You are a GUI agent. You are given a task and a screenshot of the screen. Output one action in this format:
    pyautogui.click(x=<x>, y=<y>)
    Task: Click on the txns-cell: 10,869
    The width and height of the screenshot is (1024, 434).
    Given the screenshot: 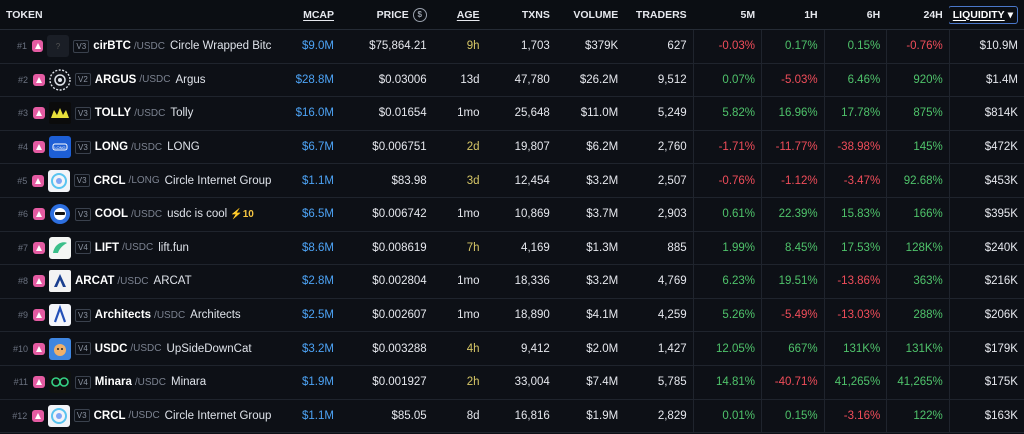 What is the action you would take?
    pyautogui.click(x=521, y=214)
    